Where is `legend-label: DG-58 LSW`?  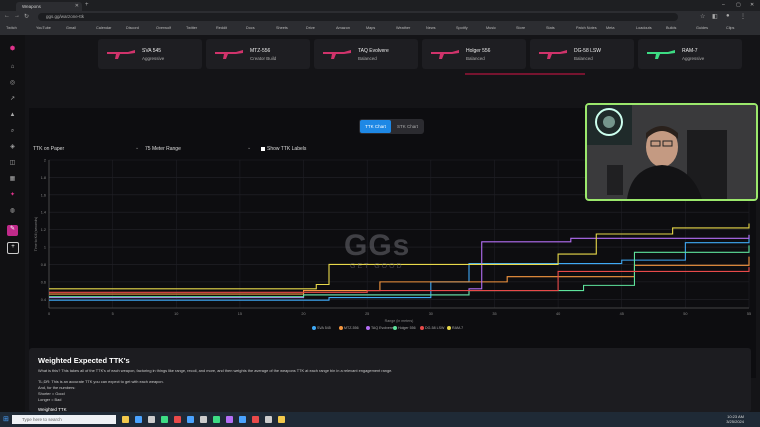
legend-label: DG-58 LSW is located at coordinates (435, 328).